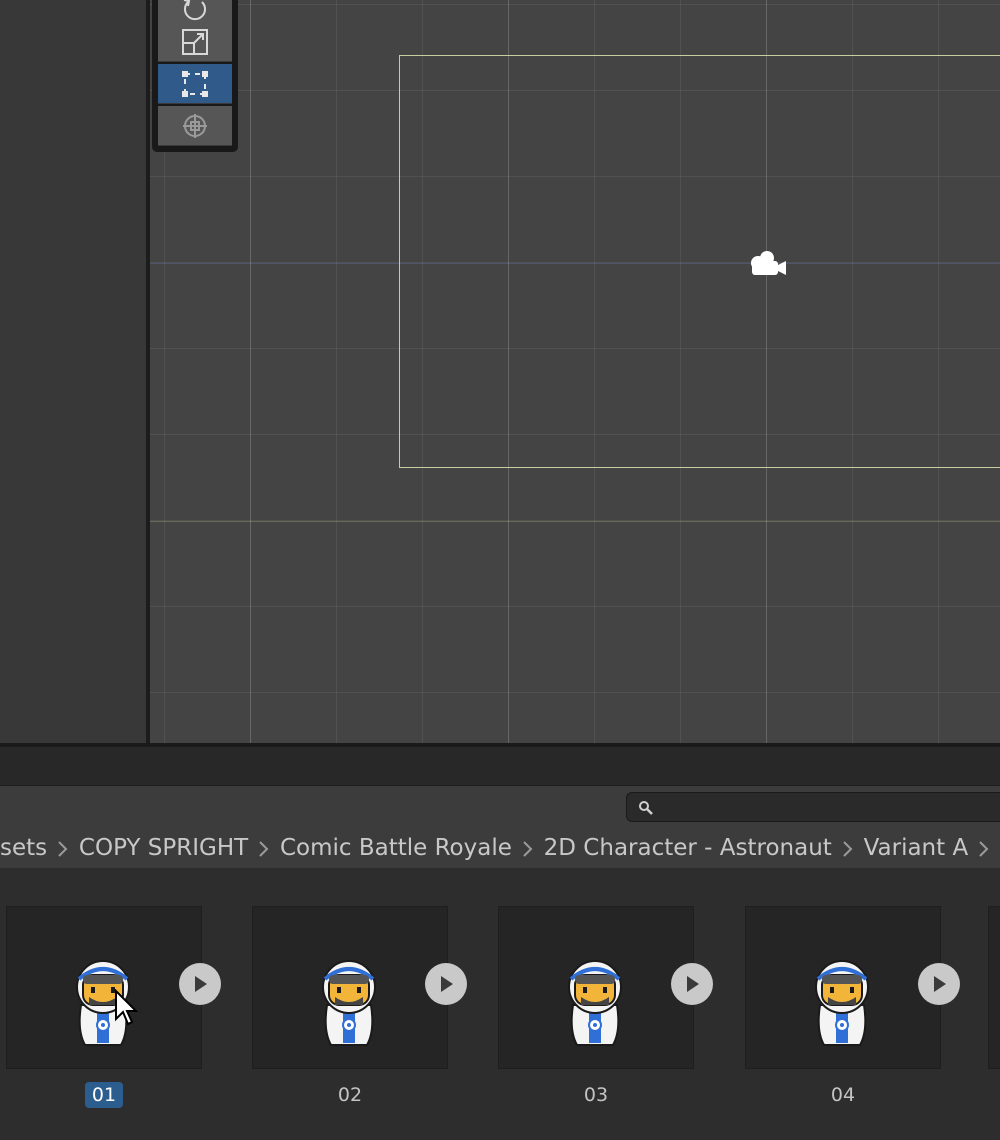 This screenshot has height=1140, width=1000. I want to click on scale-tool-button, so click(195, 42).